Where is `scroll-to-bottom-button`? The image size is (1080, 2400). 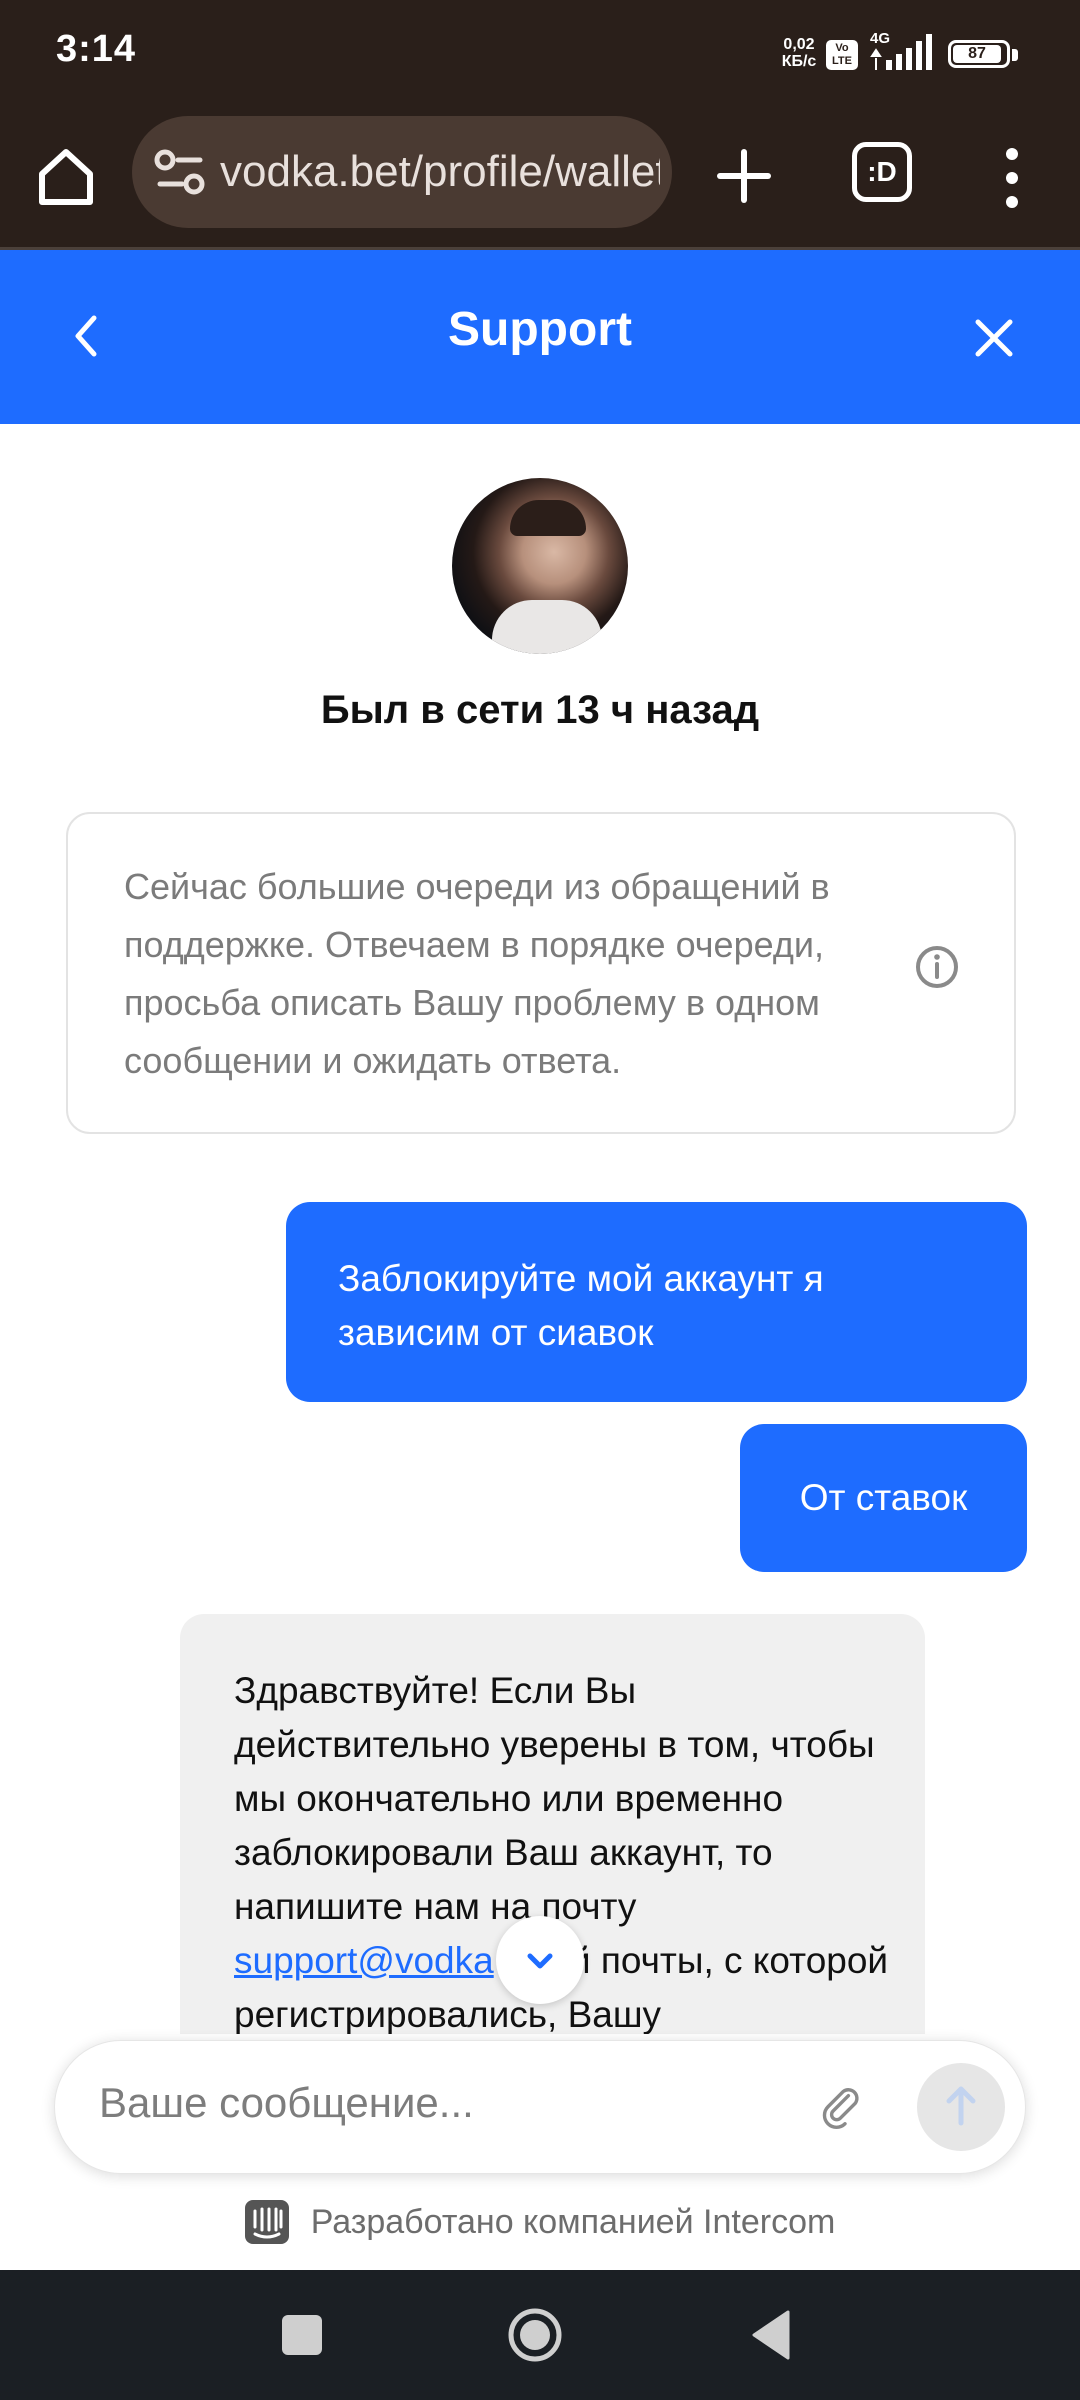 scroll-to-bottom-button is located at coordinates (540, 1960).